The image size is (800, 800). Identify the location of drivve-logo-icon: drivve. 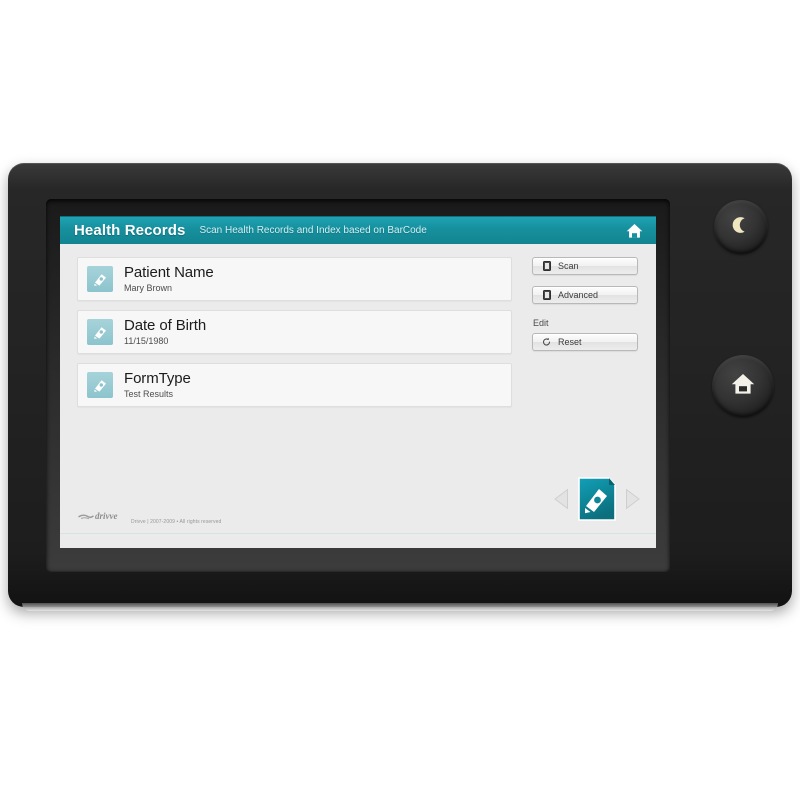
(102, 517).